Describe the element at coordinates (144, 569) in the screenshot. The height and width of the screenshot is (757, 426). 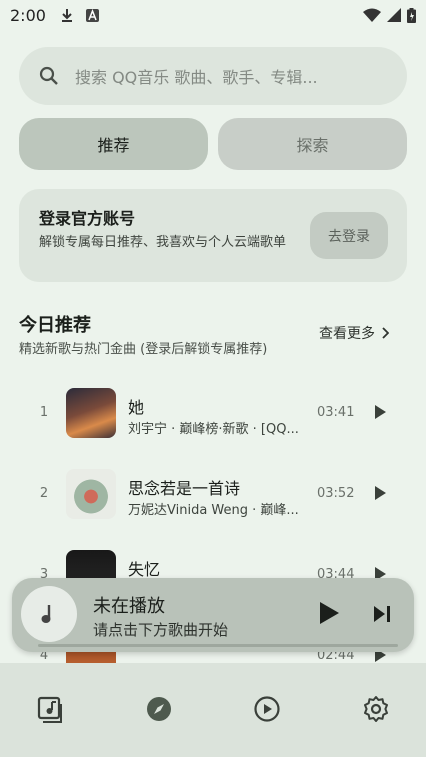
I see `song-title: 失忆` at that location.